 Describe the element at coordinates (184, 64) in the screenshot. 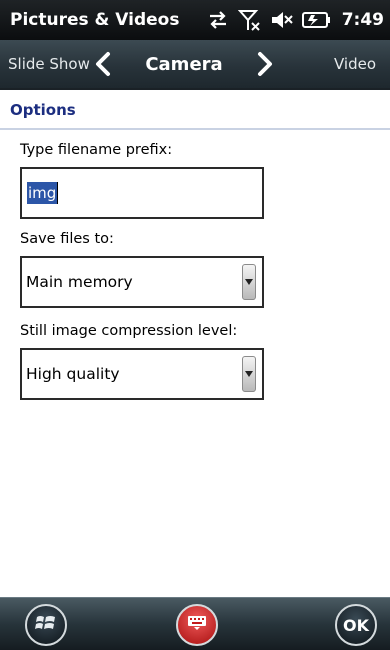

I see `tab-camera: Camera` at that location.